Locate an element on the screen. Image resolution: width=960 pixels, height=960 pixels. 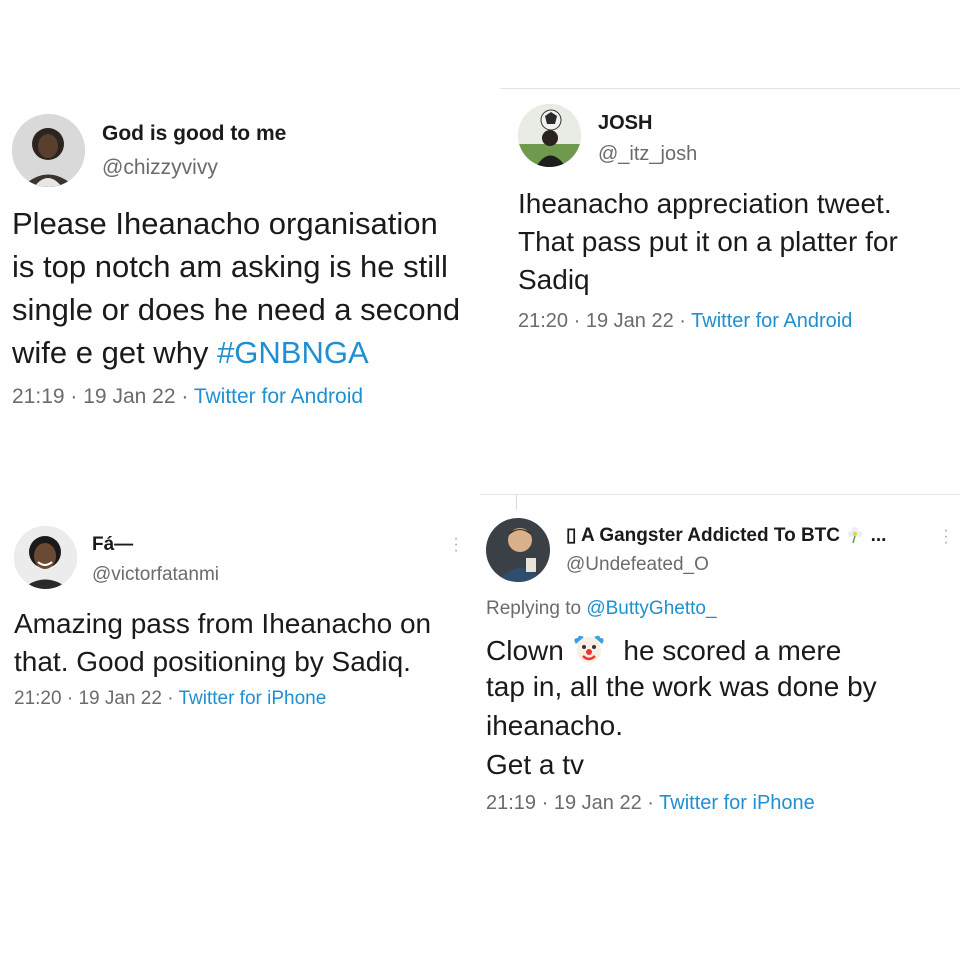
replying-to-label: Replying to is located at coordinates (534, 608).